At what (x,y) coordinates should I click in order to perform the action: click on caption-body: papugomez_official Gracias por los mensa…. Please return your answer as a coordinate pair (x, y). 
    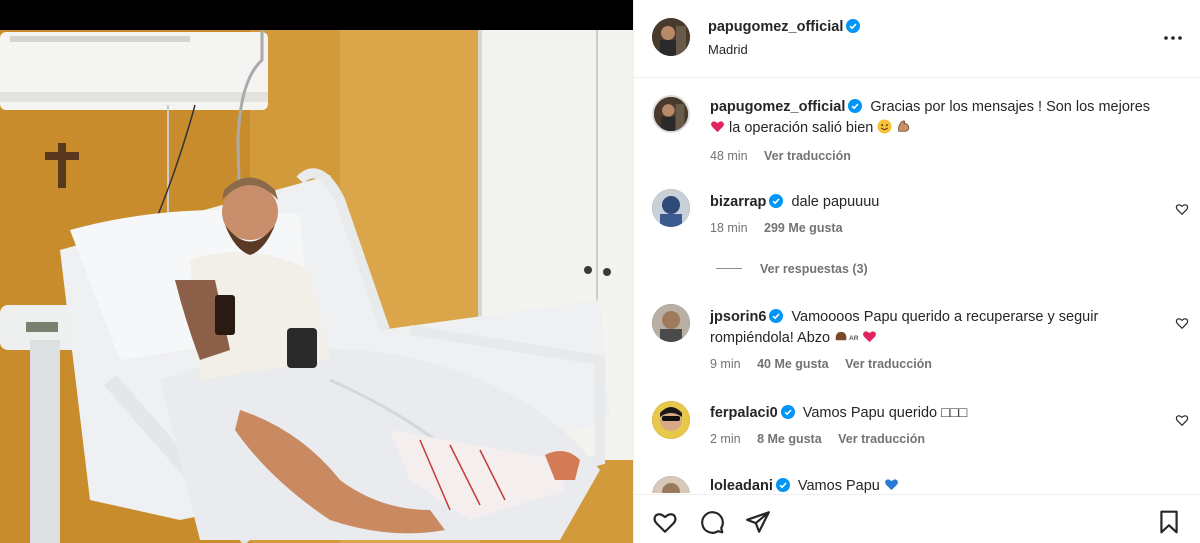
    Looking at the image, I should click on (935, 118).